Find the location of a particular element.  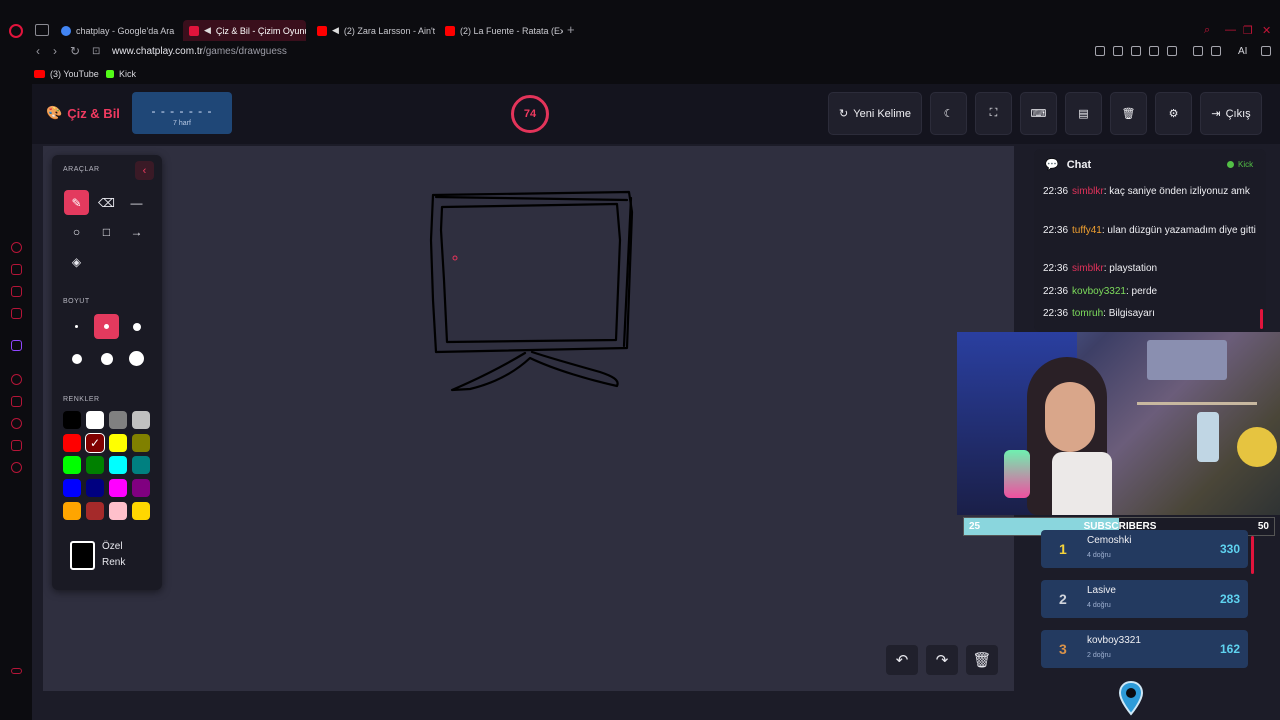

bookmark-kick: Kick is located at coordinates (121, 74).